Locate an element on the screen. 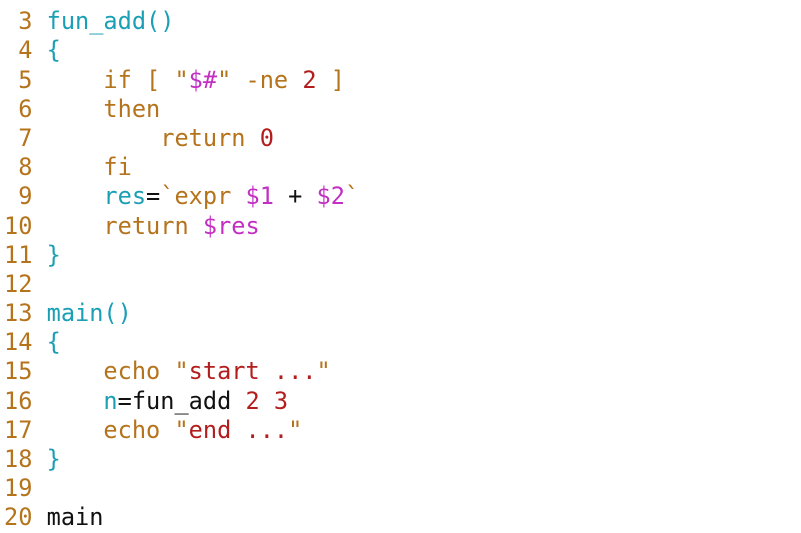  code-token: then is located at coordinates (103, 108).